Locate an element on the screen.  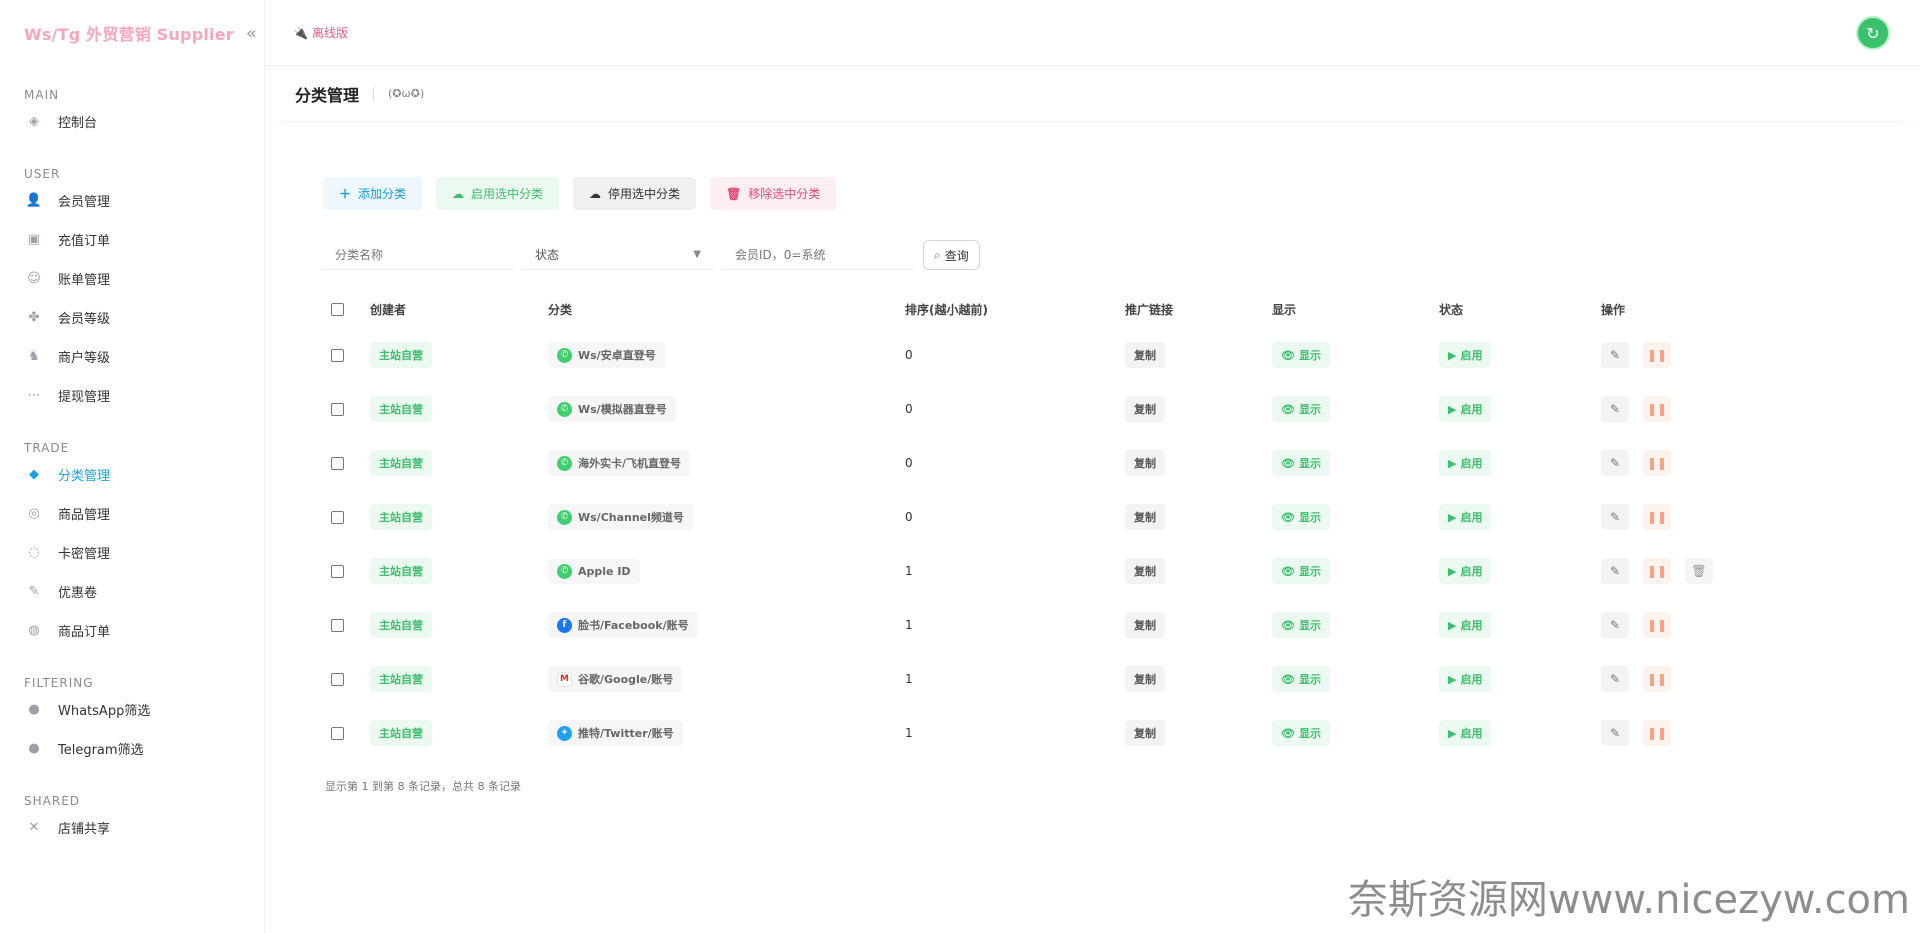
member-level-icon: ✤ is located at coordinates (34, 317).